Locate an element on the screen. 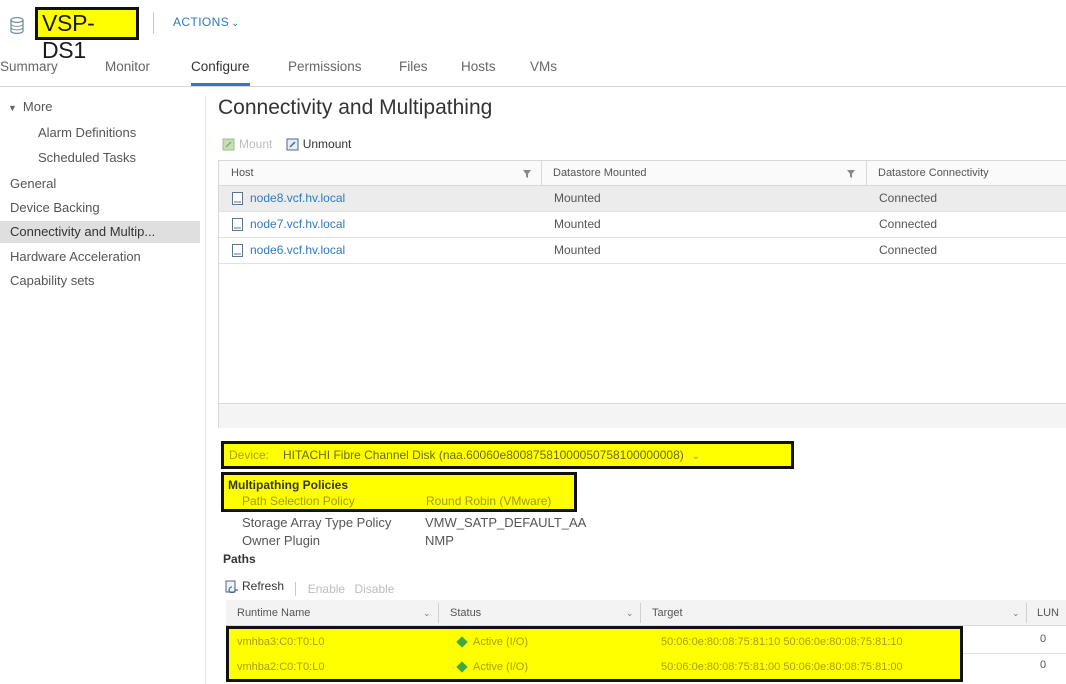 The height and width of the screenshot is (684, 1066). sidebar-item-device-backing: Device Backing is located at coordinates (100, 208).